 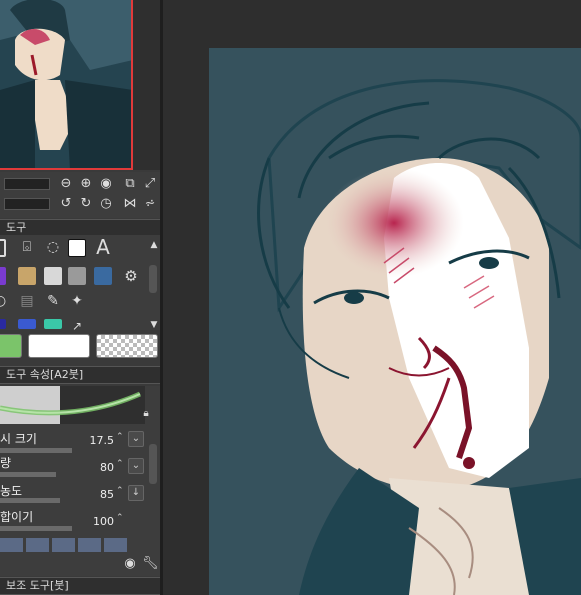 What do you see at coordinates (27, 302) in the screenshot?
I see `gradient-tool-icon: ▤` at bounding box center [27, 302].